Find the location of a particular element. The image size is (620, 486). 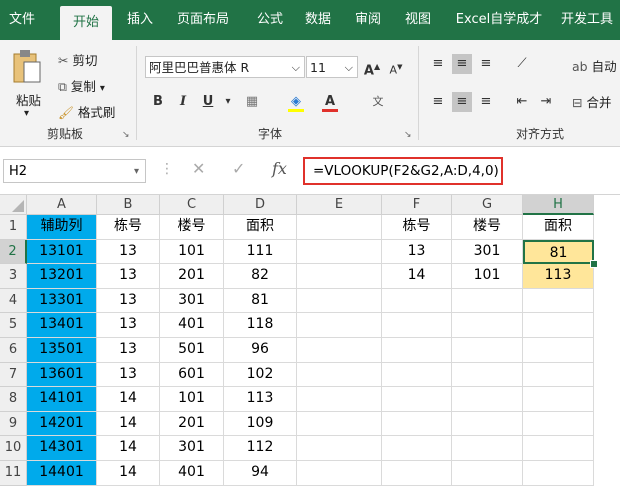

cell-c6: 501 is located at coordinates (192, 350).